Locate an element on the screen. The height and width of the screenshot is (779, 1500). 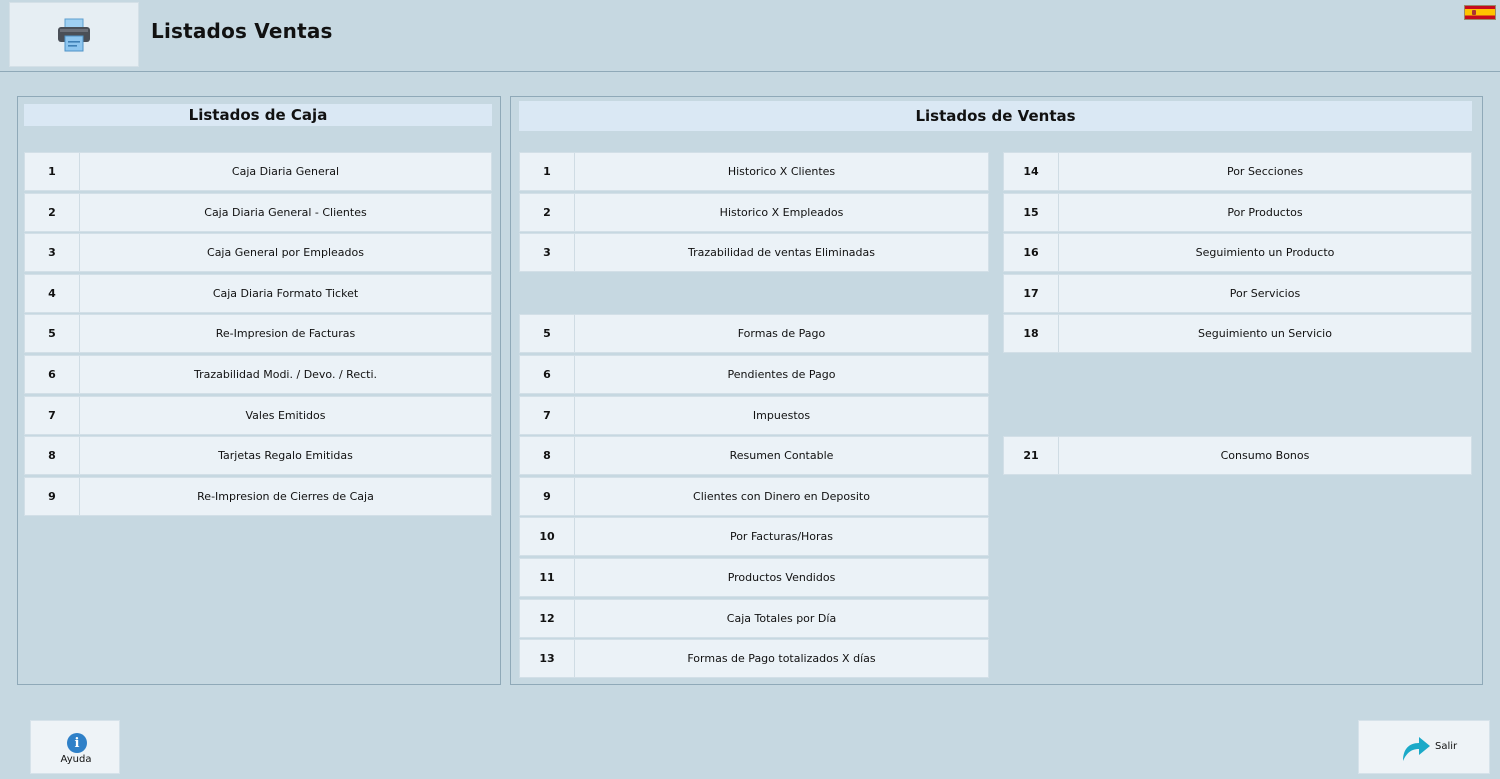
ventas-right-row-label: Seguimiento un Servicio is located at coordinates (1265, 333).